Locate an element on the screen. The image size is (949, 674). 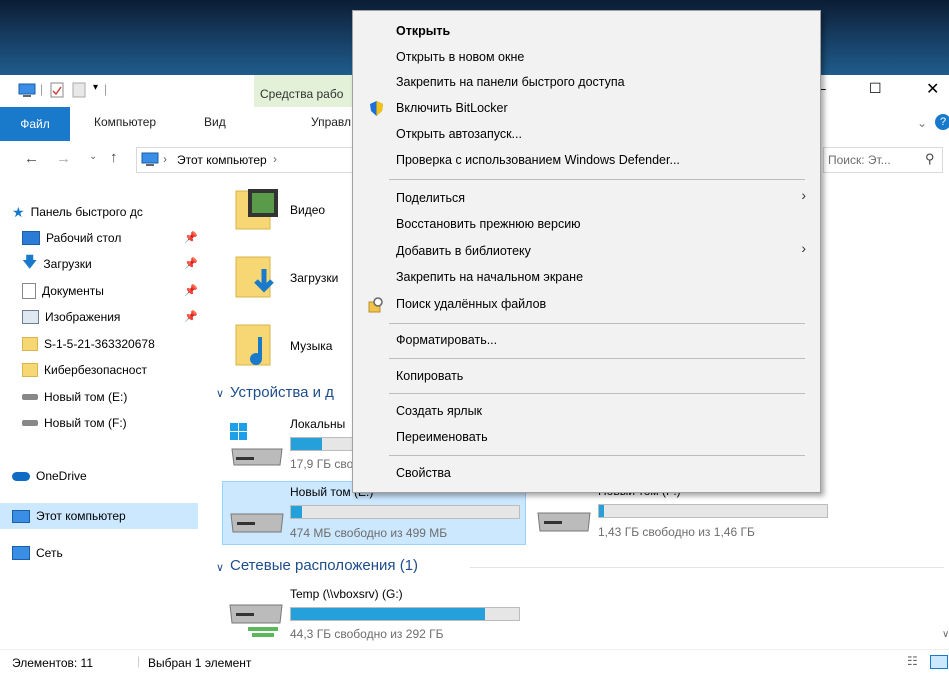
nav-item-drive-f: Новый том (F:) is located at coordinates (74, 423).